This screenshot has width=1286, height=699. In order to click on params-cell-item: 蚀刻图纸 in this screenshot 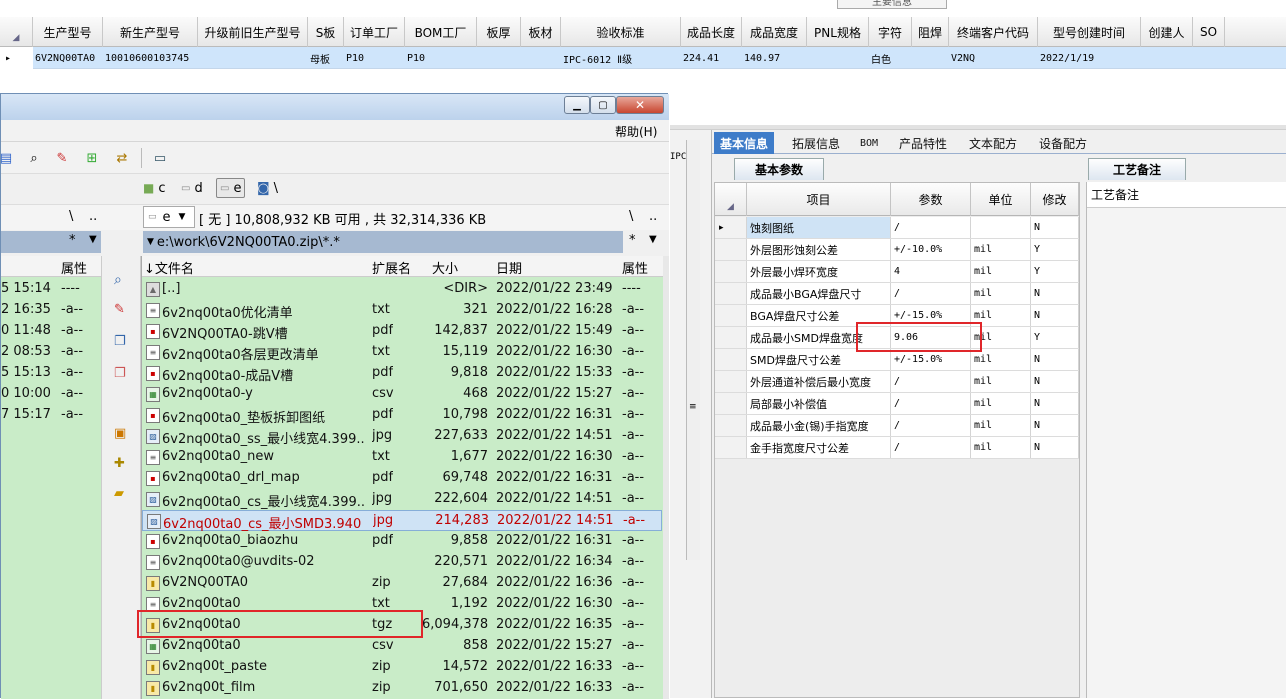, I will do `click(819, 227)`.